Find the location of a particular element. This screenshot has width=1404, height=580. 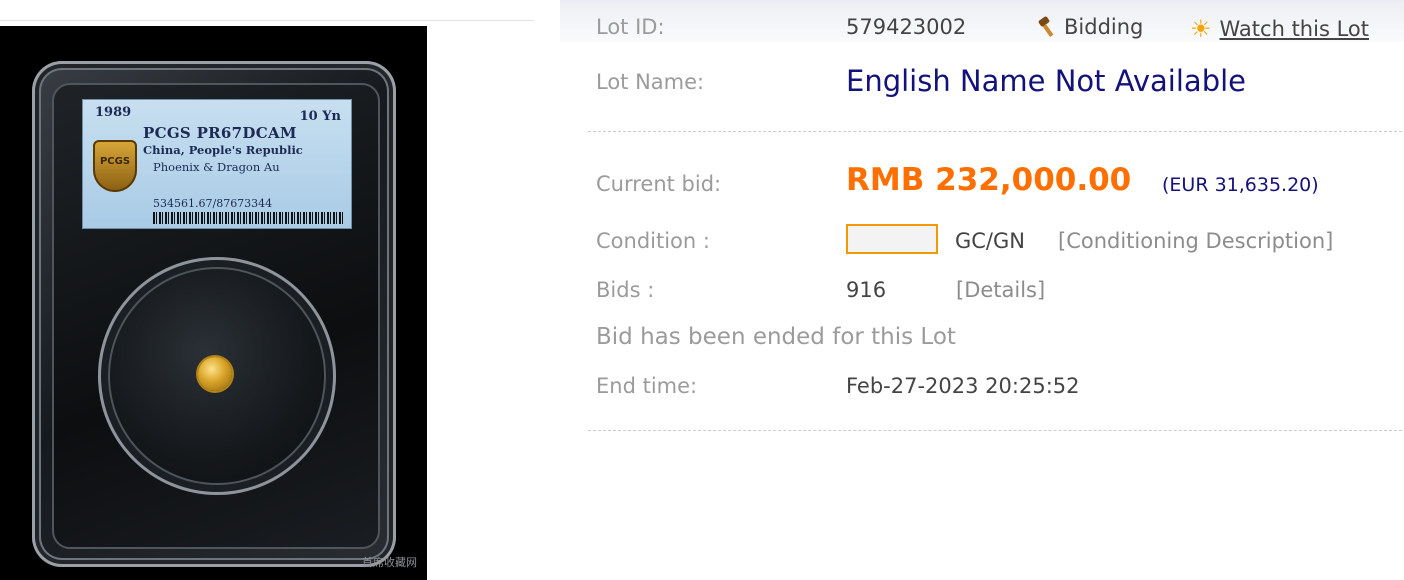

lot-name-value: English Name Not Available is located at coordinates (1046, 81).